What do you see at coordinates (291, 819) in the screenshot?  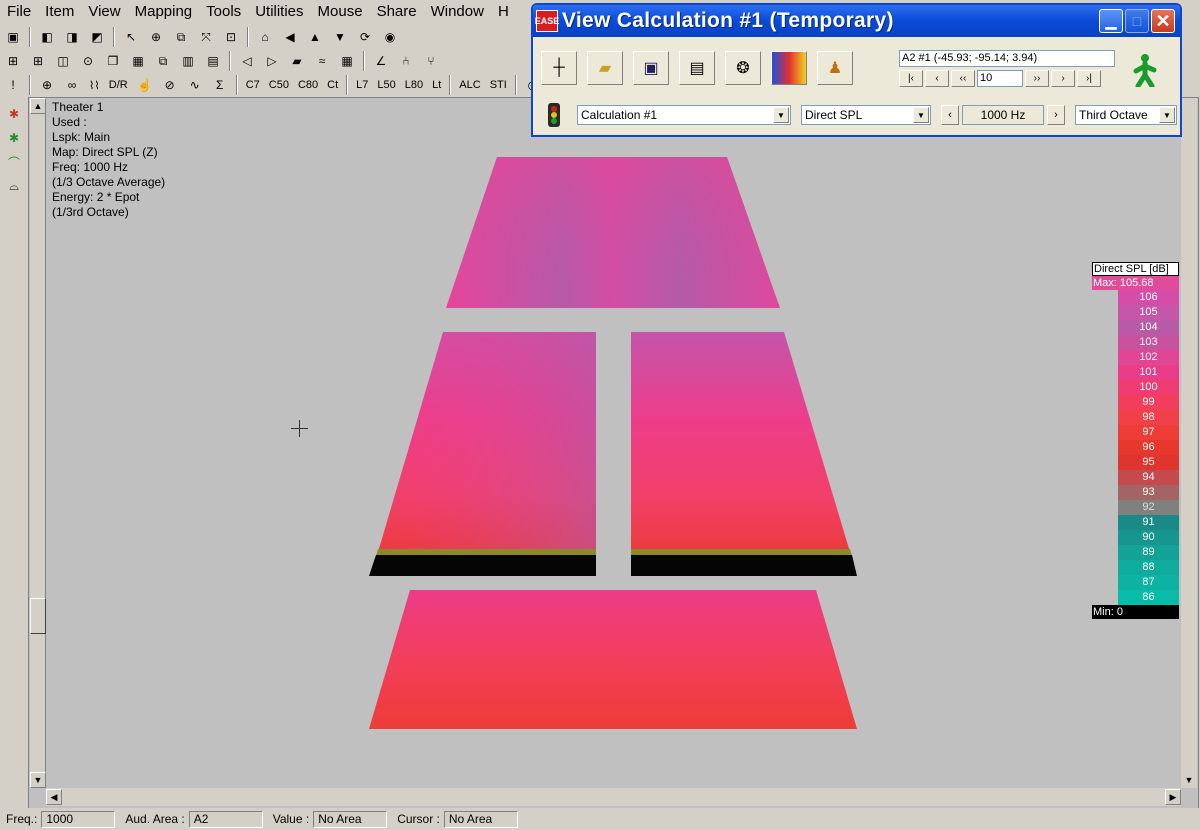 I see `value-label: Value :` at bounding box center [291, 819].